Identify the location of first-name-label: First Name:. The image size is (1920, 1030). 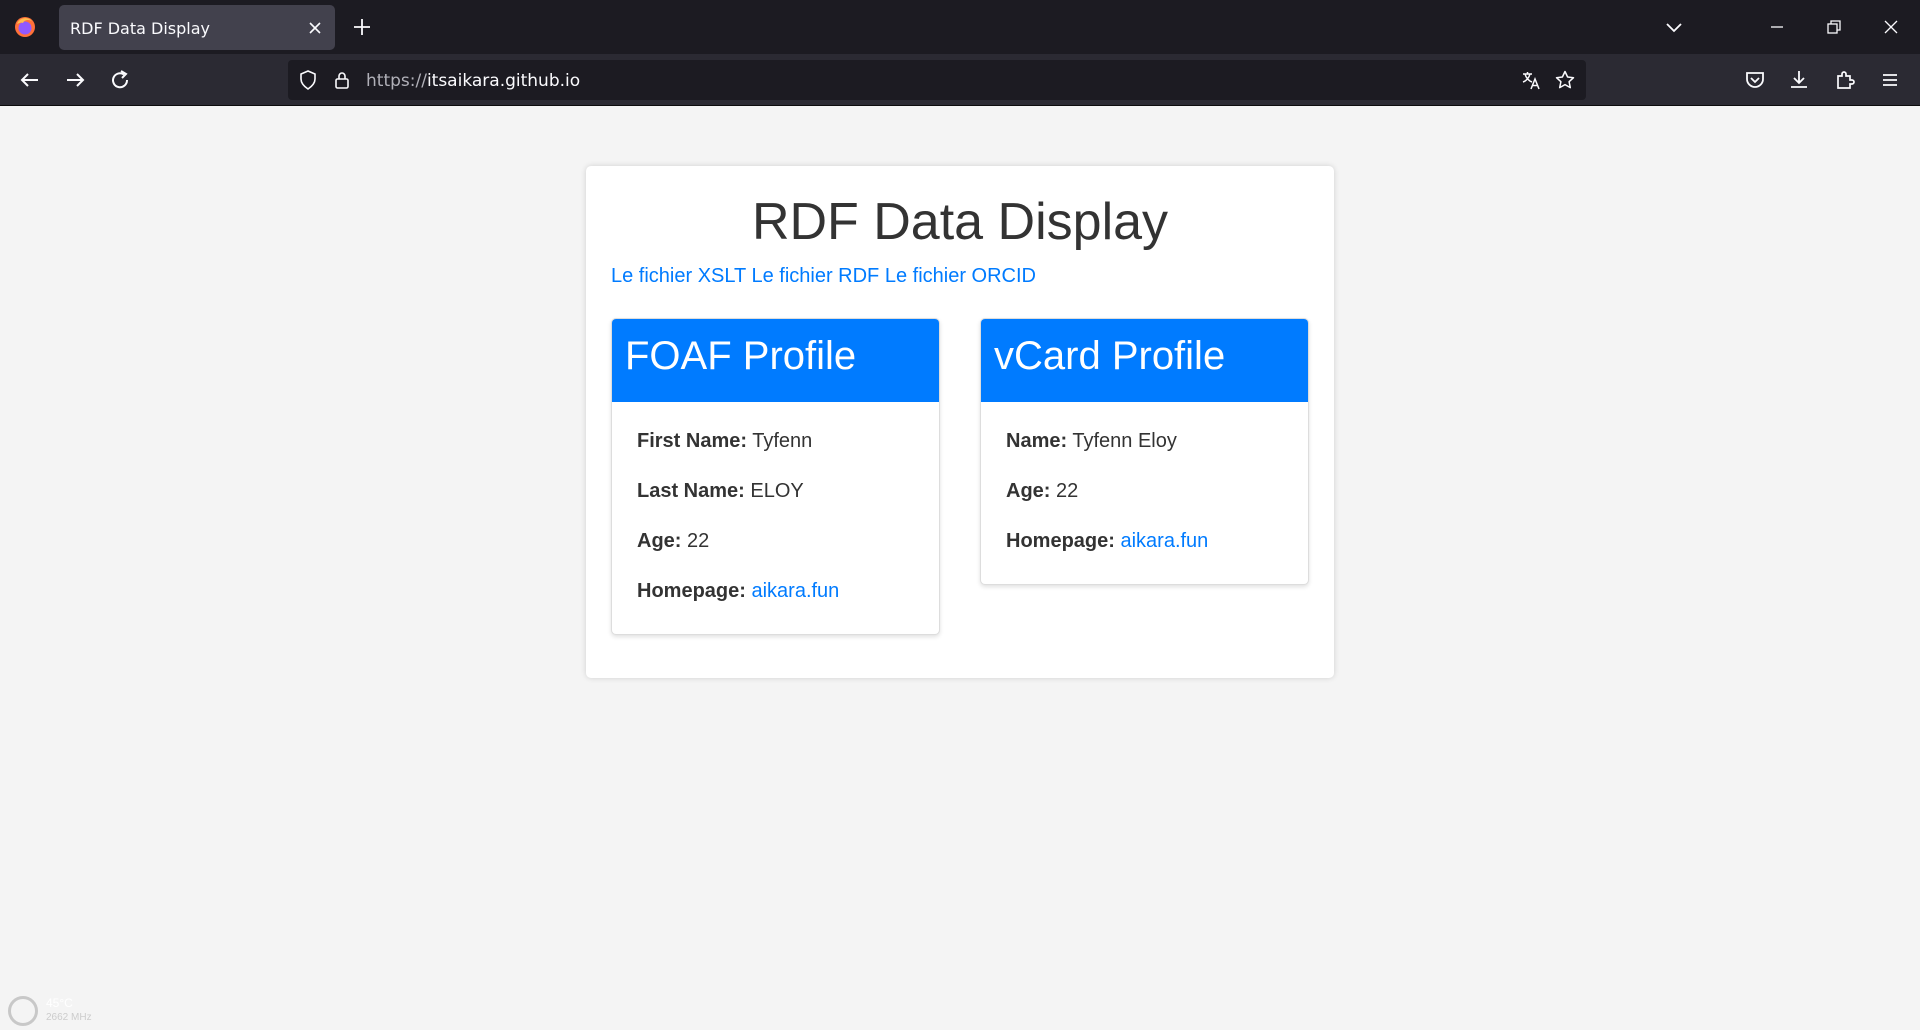
(692, 441).